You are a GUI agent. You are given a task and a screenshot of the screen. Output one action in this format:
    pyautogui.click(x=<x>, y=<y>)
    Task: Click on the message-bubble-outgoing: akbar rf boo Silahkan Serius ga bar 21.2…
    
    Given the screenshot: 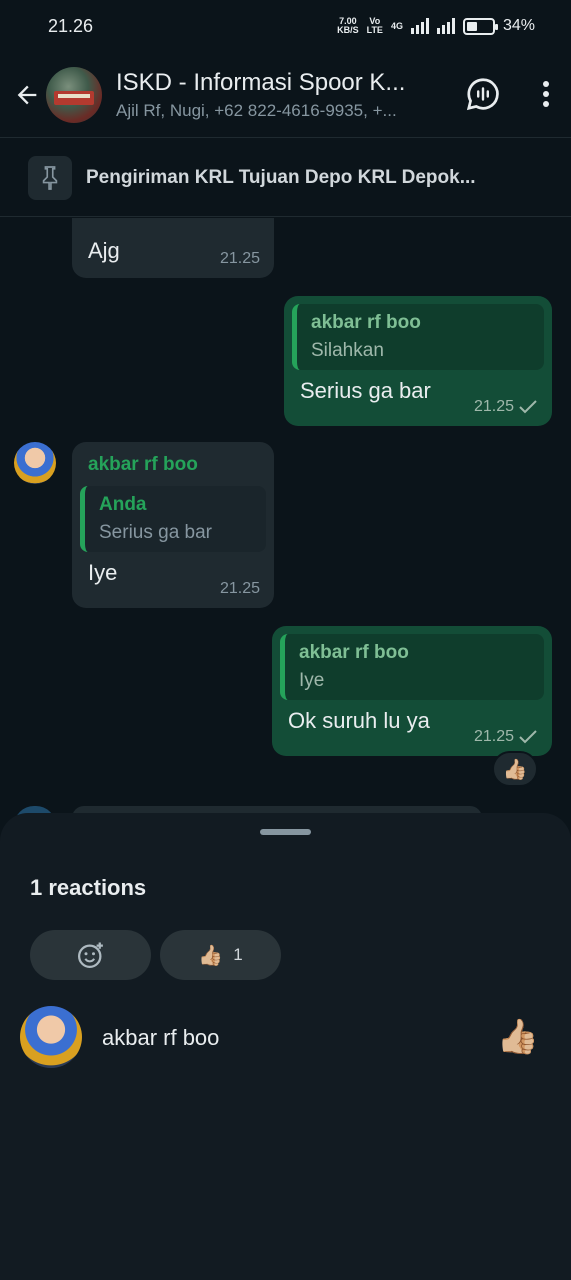 What is the action you would take?
    pyautogui.click(x=418, y=361)
    